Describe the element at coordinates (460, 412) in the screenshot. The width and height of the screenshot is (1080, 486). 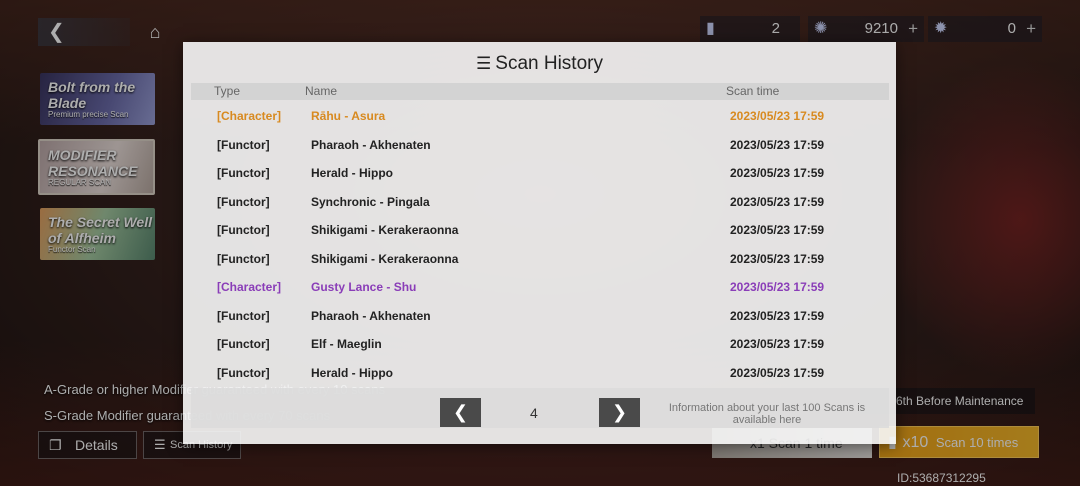
I see `previous-page-button: ❮` at that location.